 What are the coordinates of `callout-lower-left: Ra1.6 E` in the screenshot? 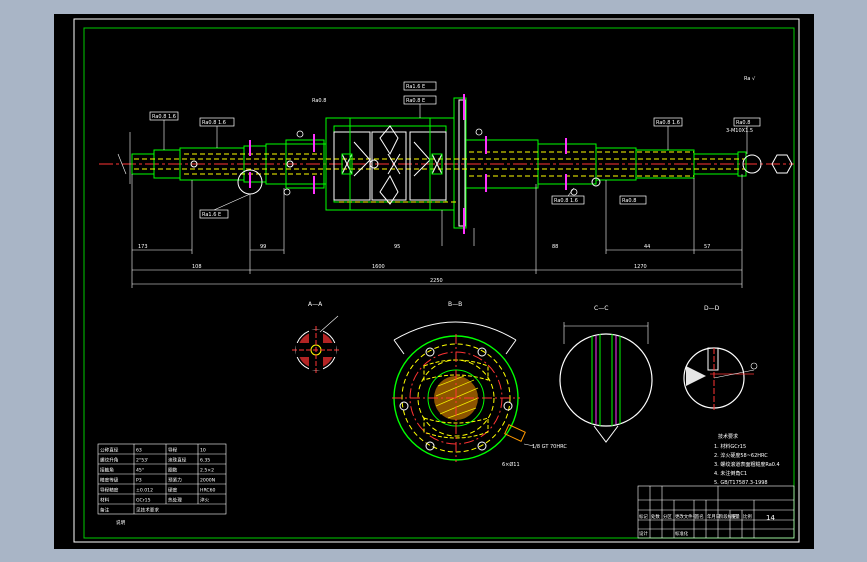 It's located at (211, 215).